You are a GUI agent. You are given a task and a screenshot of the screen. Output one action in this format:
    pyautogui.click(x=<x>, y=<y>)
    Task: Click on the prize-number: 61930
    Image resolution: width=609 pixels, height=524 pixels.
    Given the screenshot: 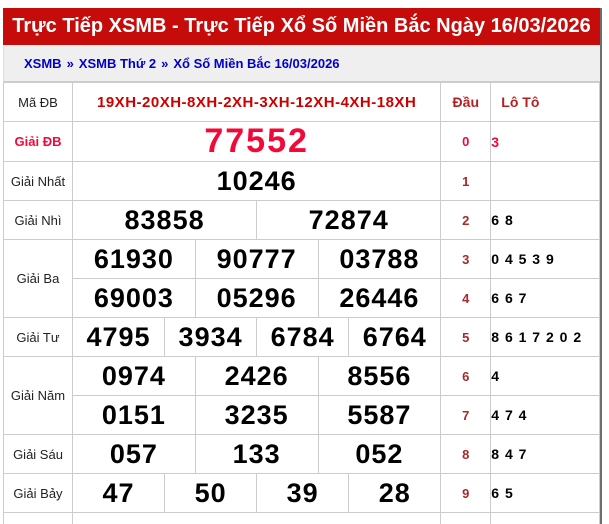 What is the action you would take?
    pyautogui.click(x=134, y=259)
    